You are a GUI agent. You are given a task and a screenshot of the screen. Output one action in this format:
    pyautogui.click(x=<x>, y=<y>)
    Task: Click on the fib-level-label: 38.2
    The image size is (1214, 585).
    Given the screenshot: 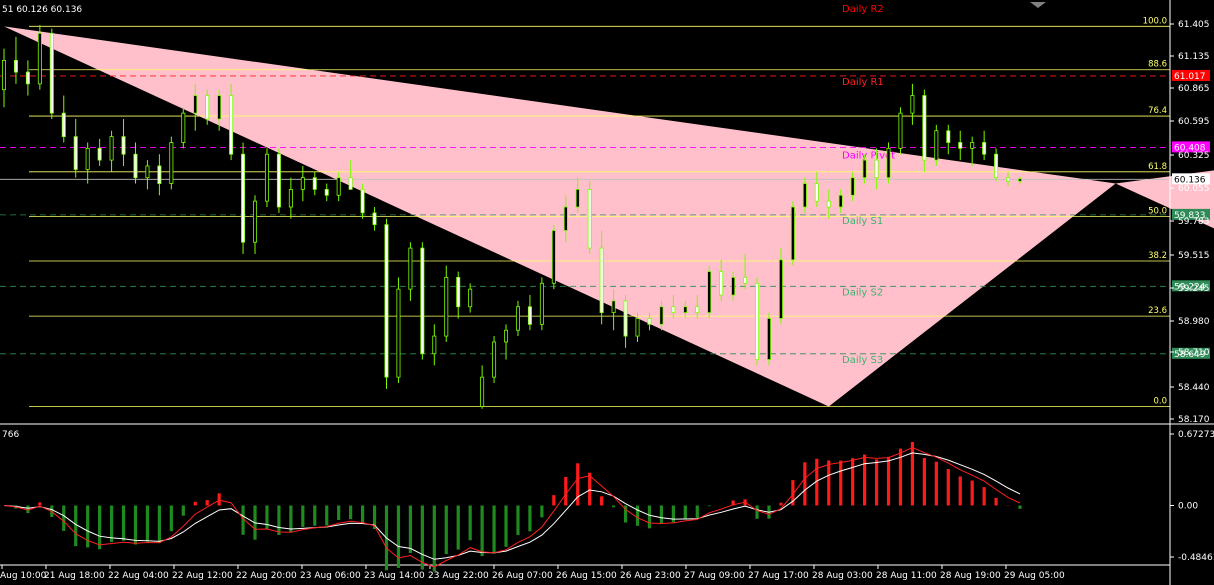 What is the action you would take?
    pyautogui.click(x=1157, y=256)
    